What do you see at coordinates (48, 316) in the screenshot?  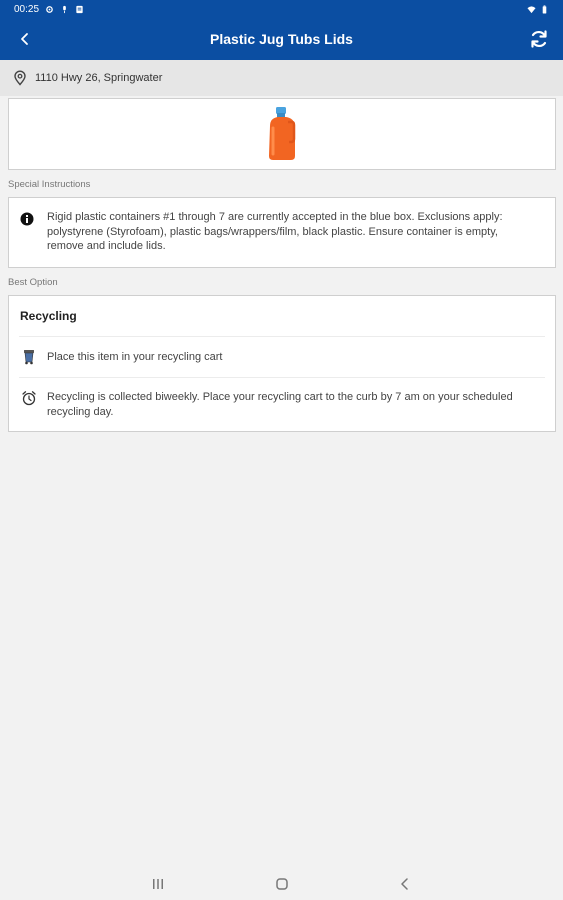 I see `best-option-heading: Recycling` at bounding box center [48, 316].